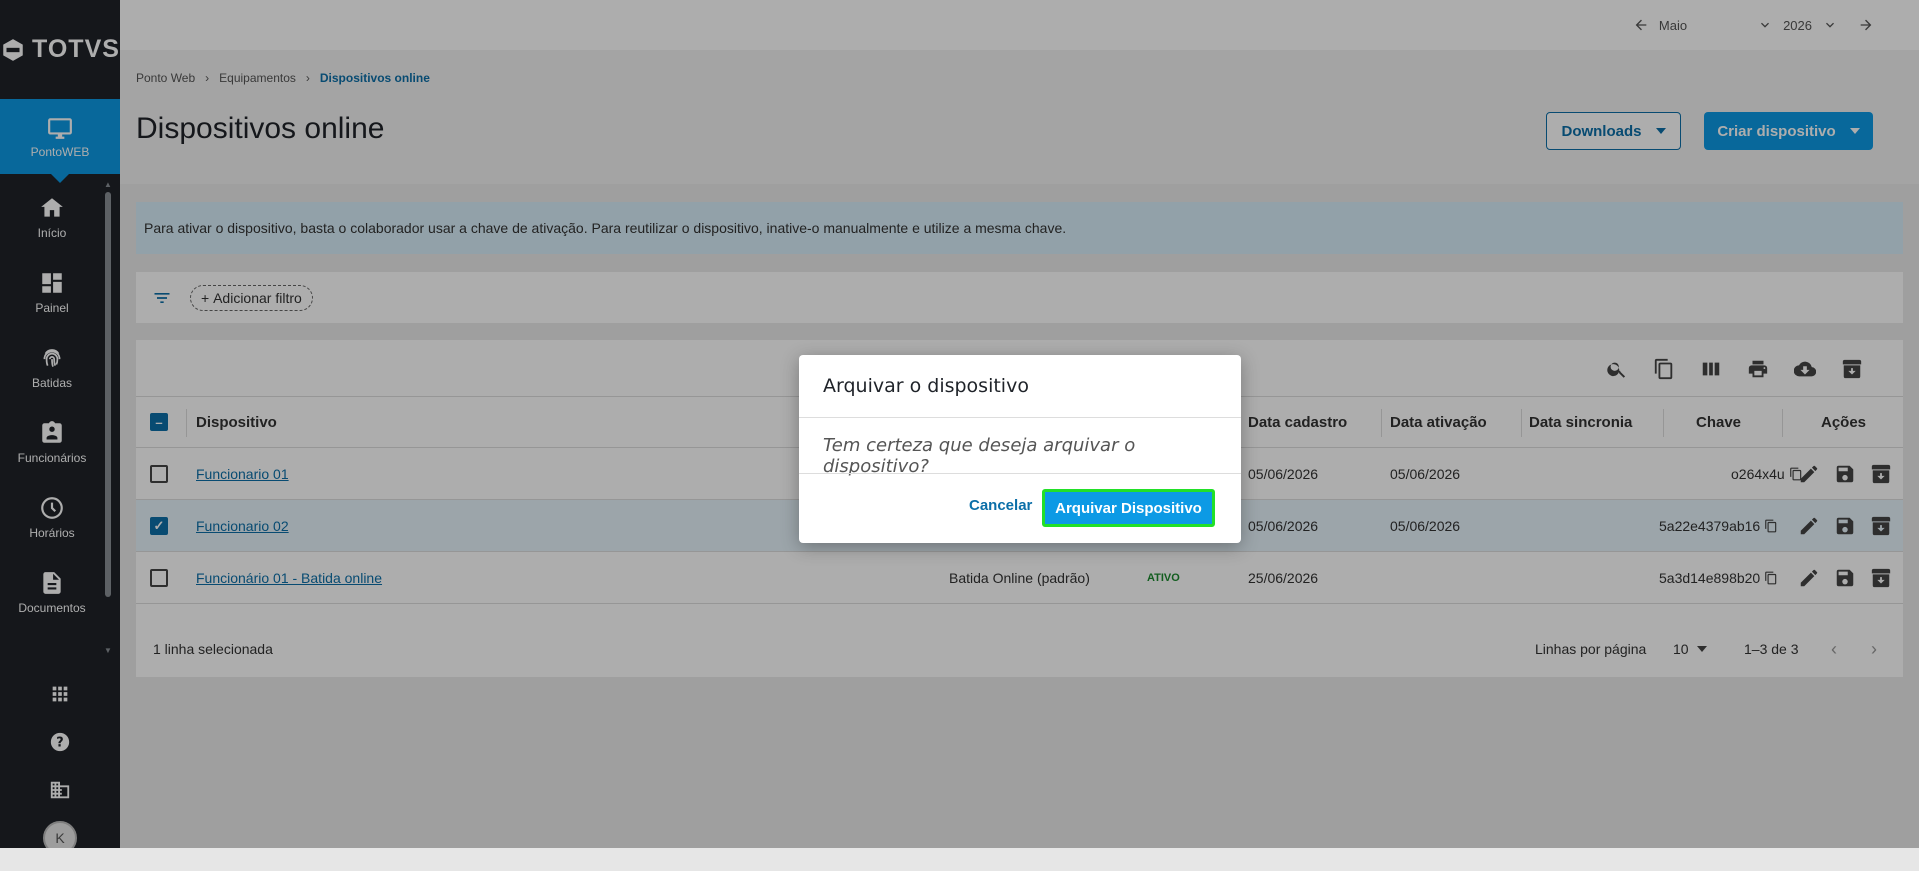  I want to click on bottom-strip, so click(959, 859).